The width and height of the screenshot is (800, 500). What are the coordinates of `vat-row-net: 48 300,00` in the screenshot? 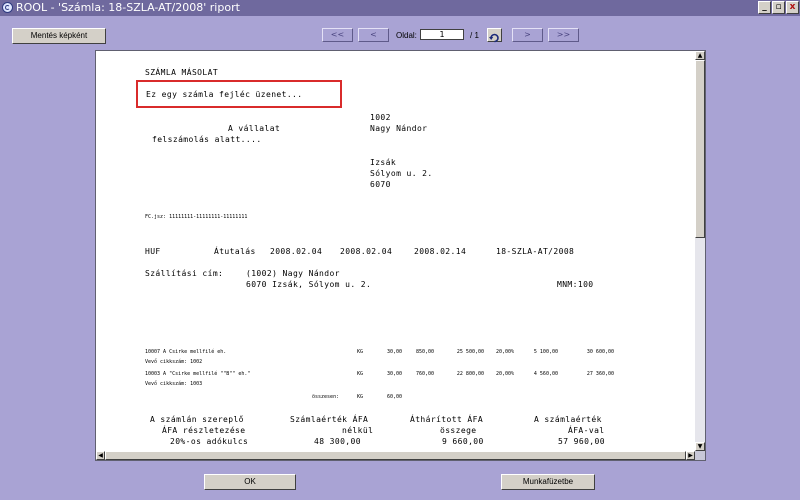 It's located at (337, 441).